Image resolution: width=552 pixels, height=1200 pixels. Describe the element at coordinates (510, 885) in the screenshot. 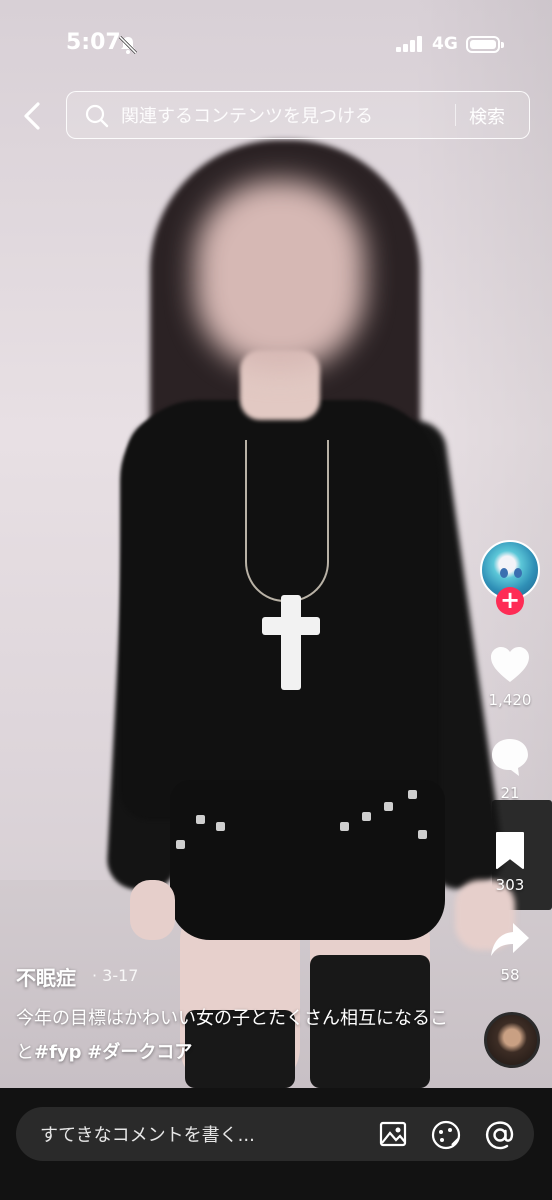

I see `save-count: 303` at that location.